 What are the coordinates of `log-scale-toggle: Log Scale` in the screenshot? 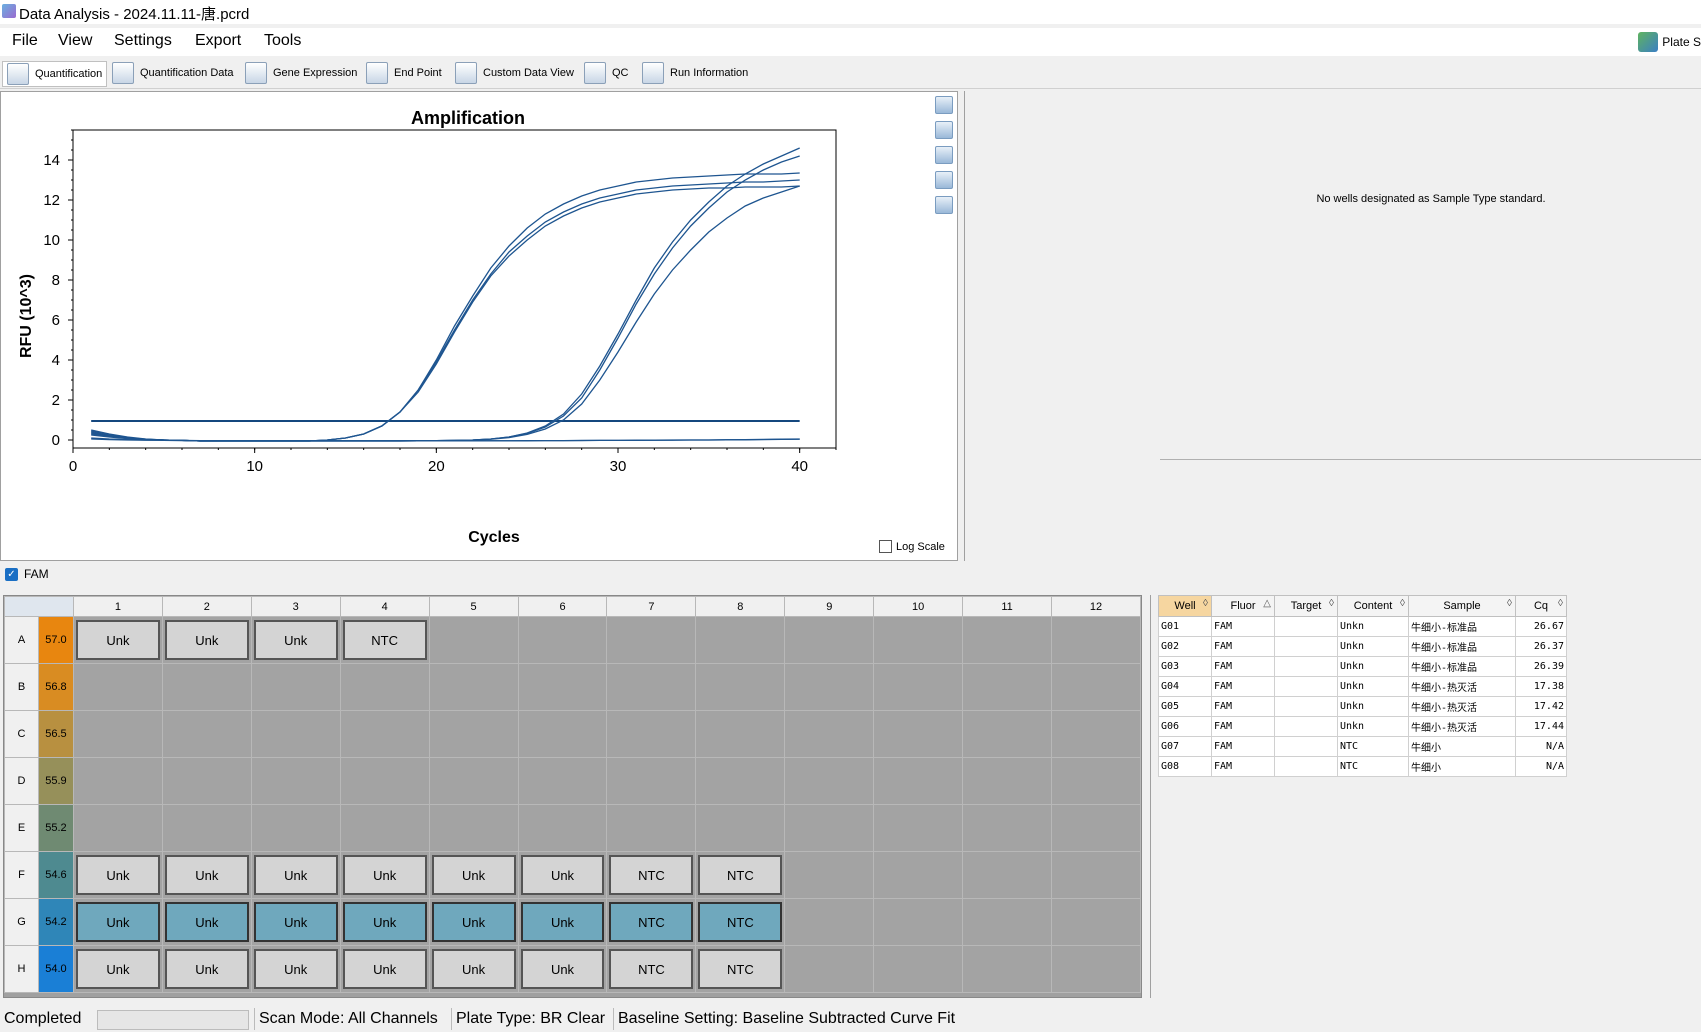 It's located at (912, 546).